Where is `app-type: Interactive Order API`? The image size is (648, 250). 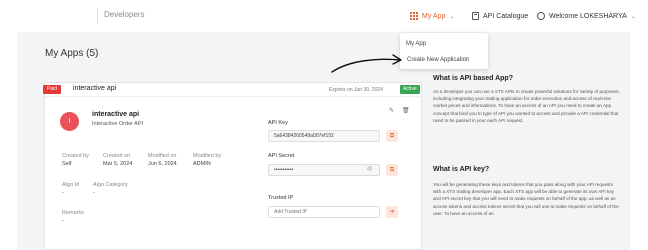
app-type: Interactive Order API is located at coordinates (118, 124).